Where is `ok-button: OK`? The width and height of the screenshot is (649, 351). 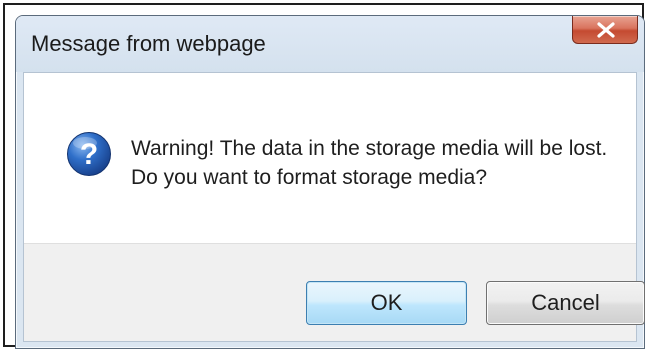 ok-button: OK is located at coordinates (386, 303).